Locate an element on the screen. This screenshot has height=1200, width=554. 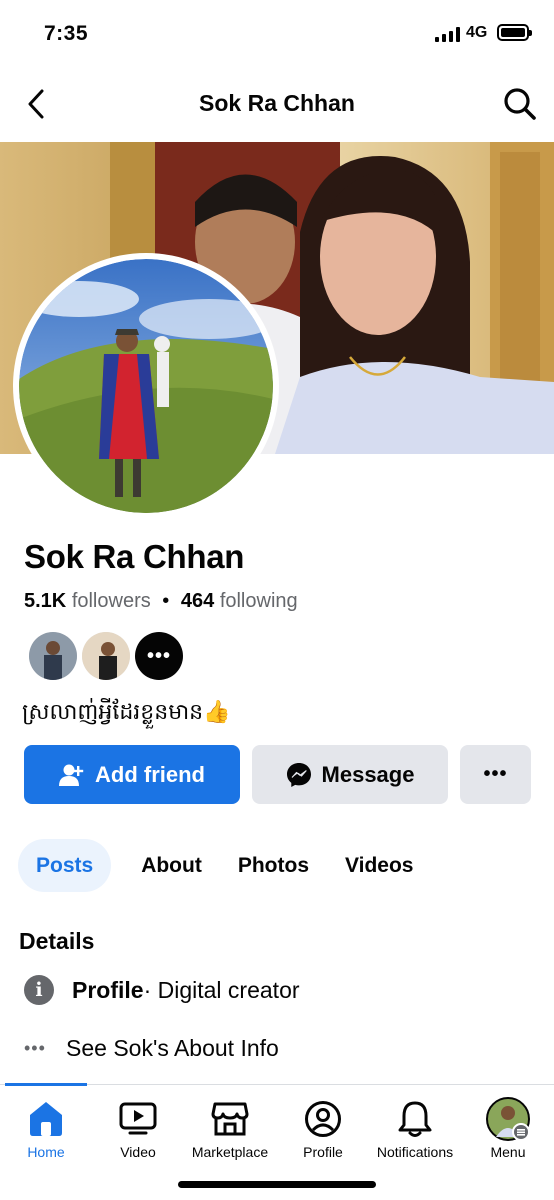
page-title: Sok Ra Chhan is located at coordinates (277, 103).